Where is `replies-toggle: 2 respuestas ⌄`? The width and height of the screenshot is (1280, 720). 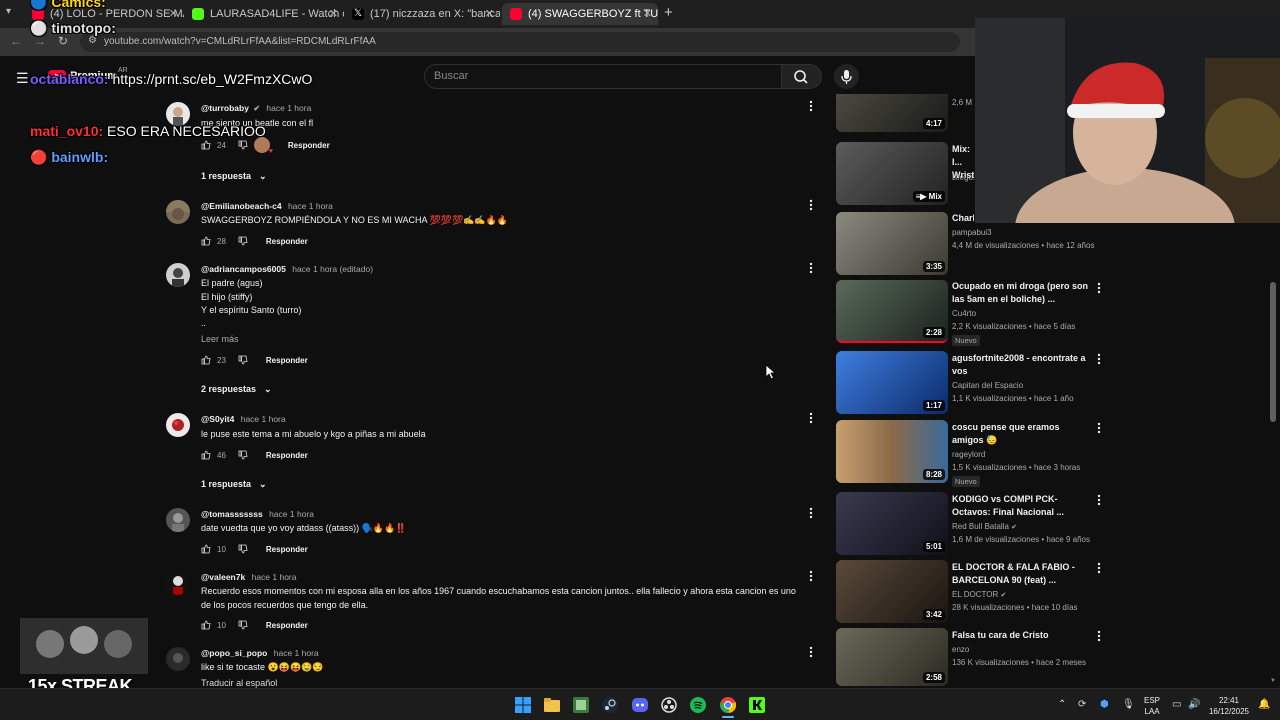
replies-toggle: 2 respuestas ⌄ is located at coordinates (236, 389).